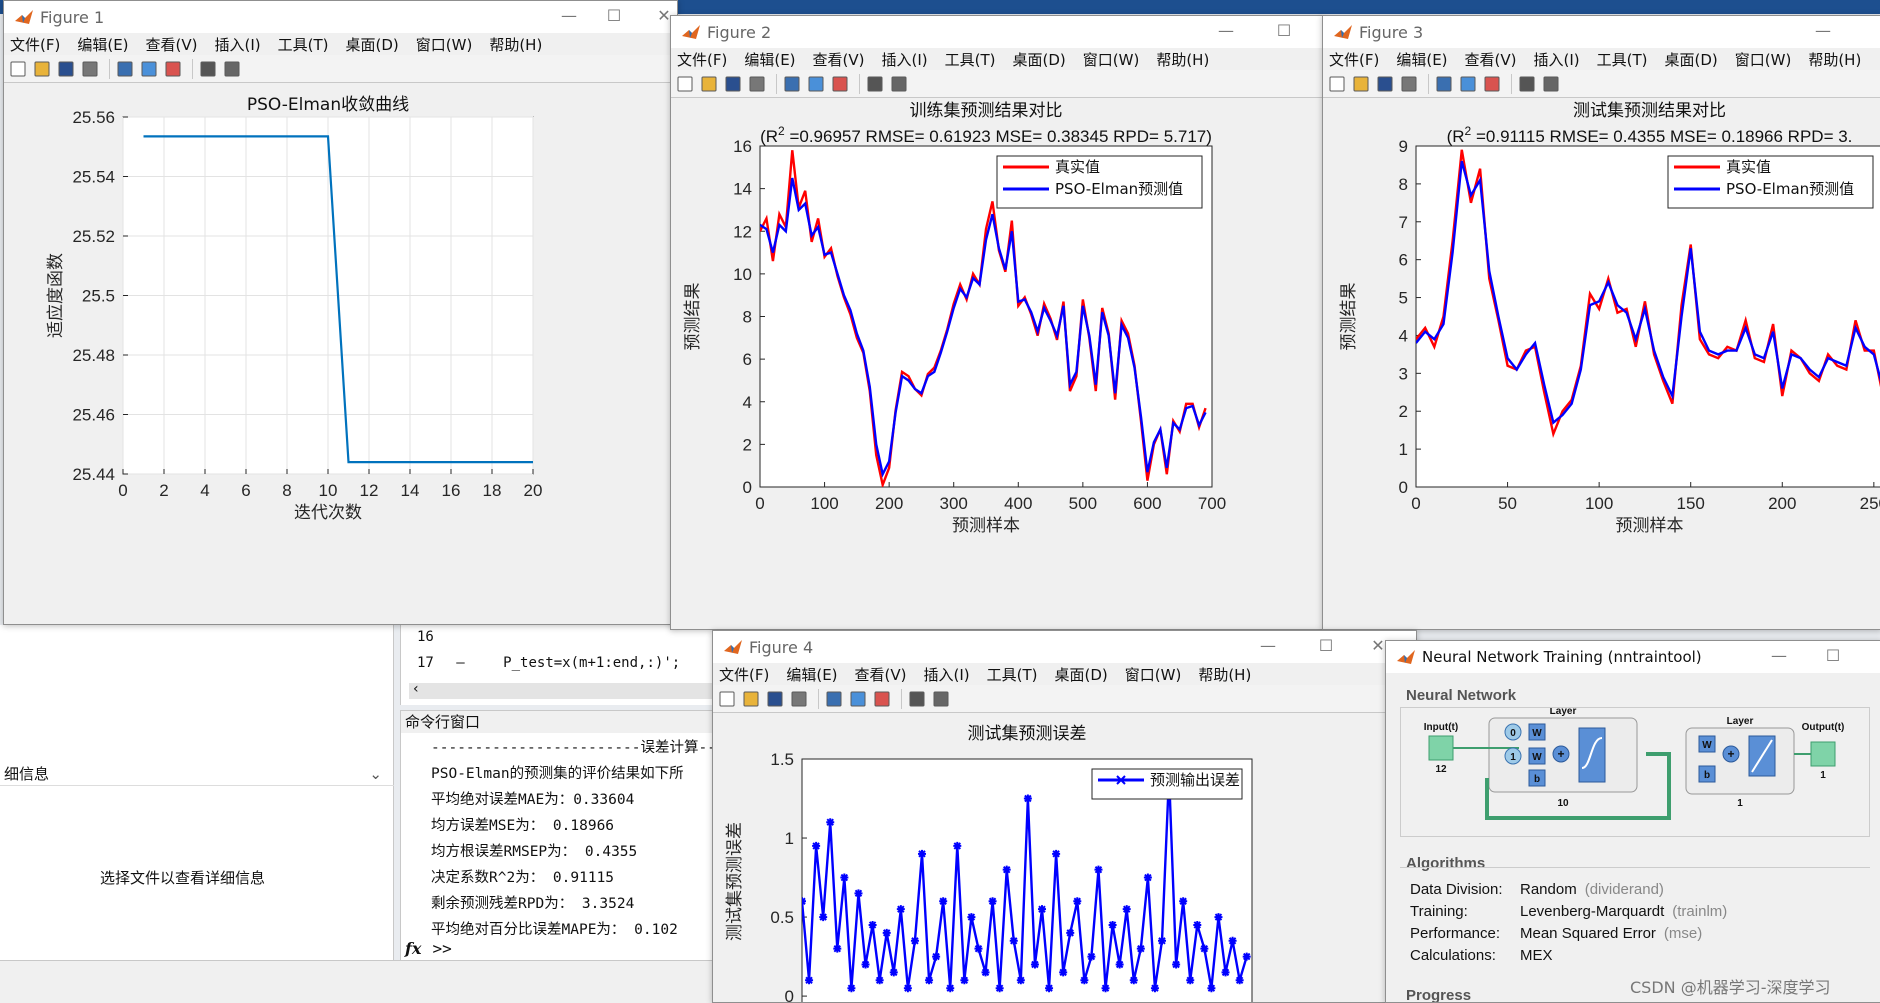 This screenshot has height=1003, width=1880. What do you see at coordinates (416, 689) in the screenshot?
I see `scroll-left-icon: ‹` at bounding box center [416, 689].